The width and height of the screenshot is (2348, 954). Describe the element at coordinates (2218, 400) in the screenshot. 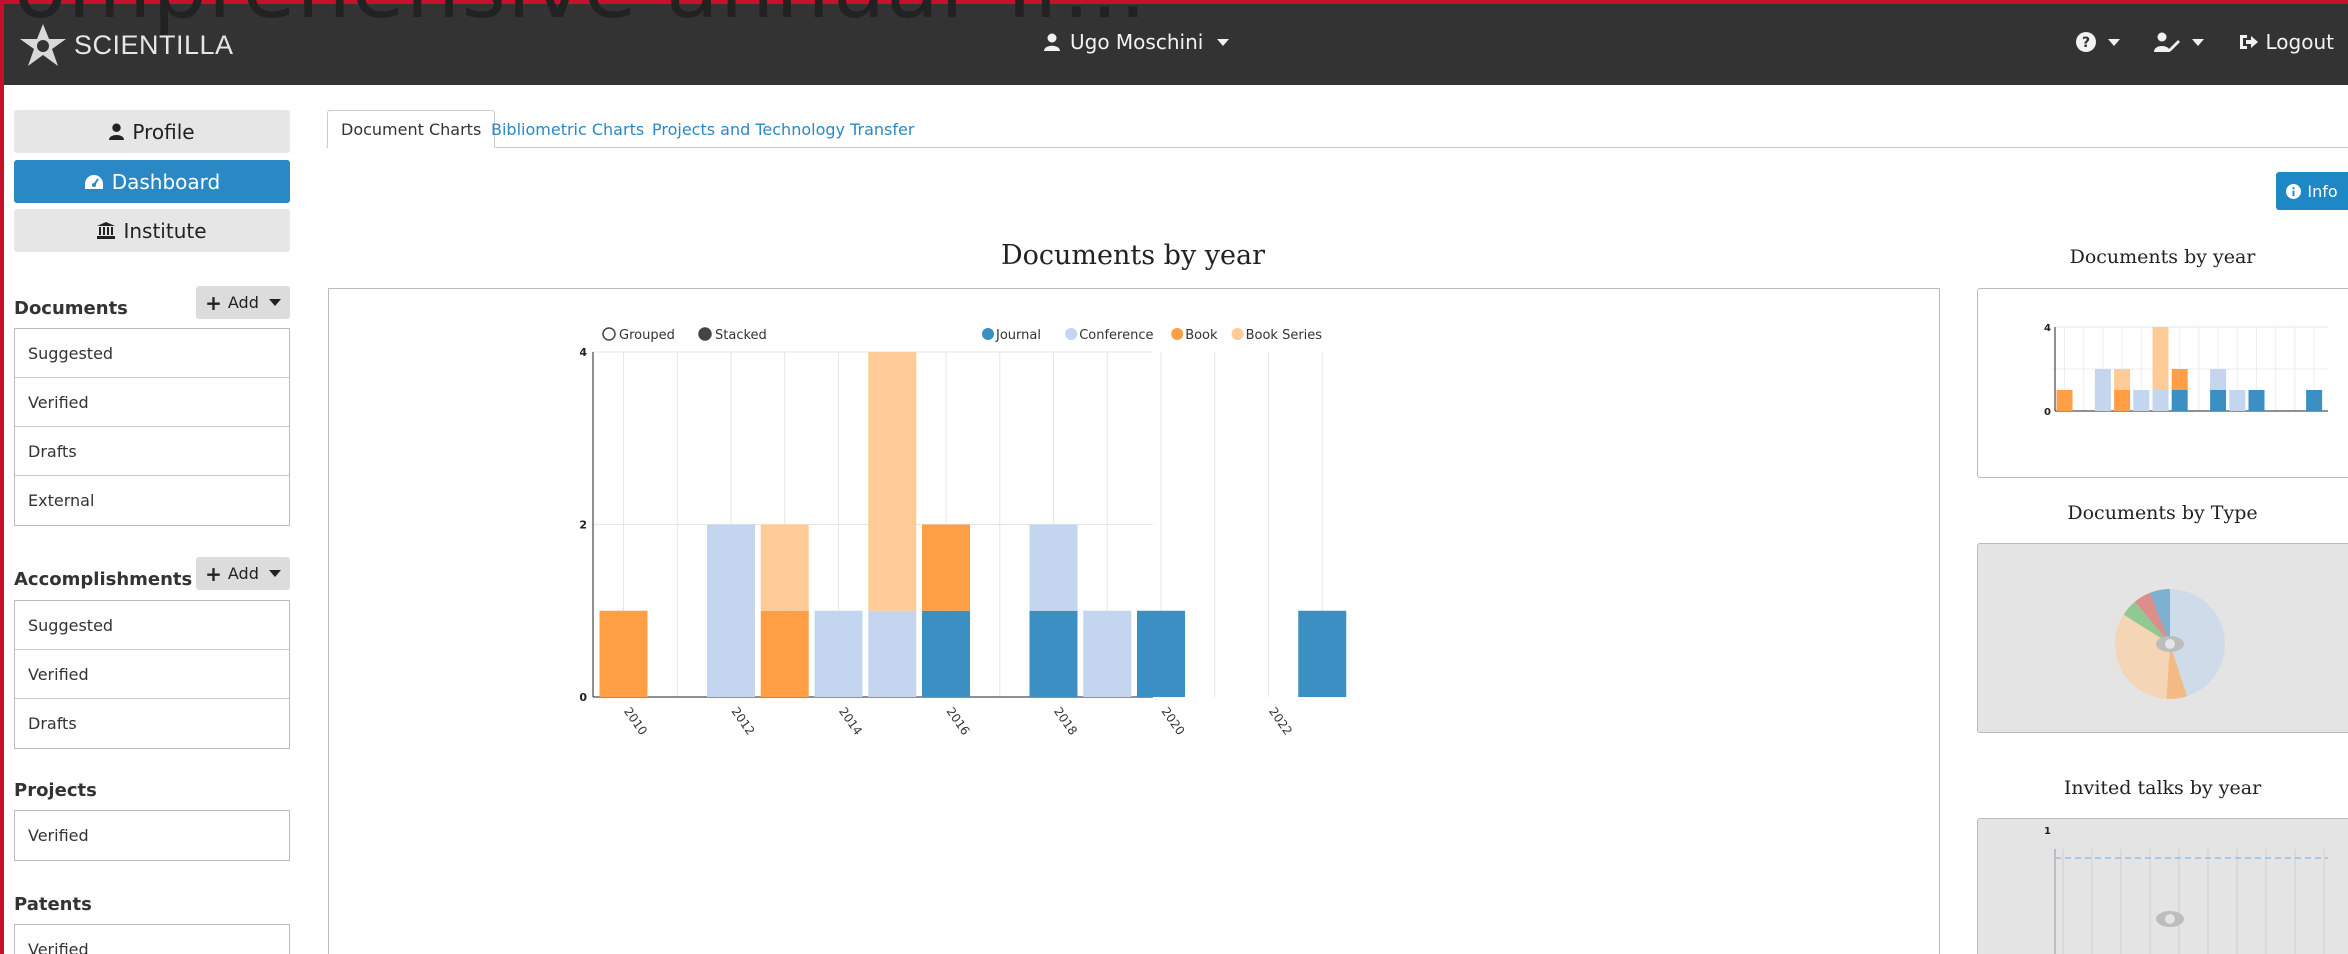

I see `mini-bar-journal-2018` at that location.